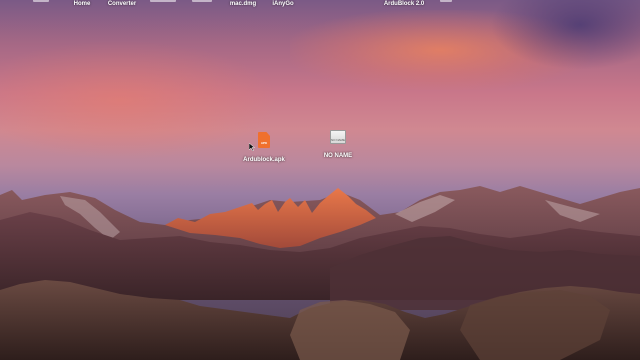  What do you see at coordinates (338, 140) in the screenshot?
I see `drive-icon-text: NO NAME` at bounding box center [338, 140].